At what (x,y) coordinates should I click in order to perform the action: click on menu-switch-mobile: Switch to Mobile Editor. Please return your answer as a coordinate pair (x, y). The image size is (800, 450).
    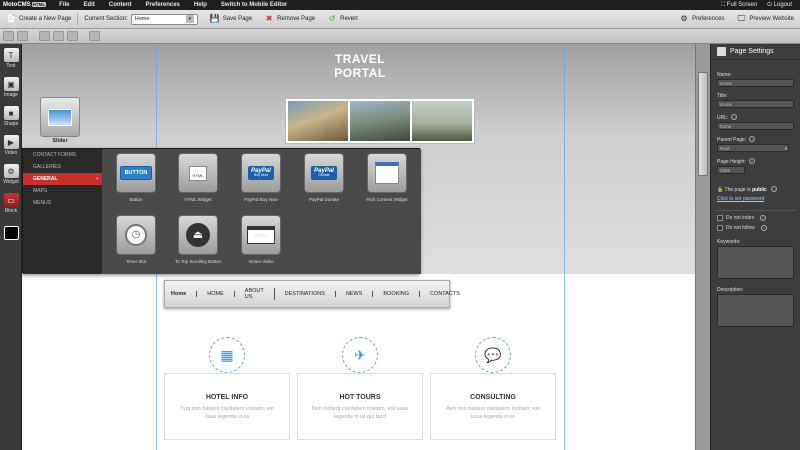
    Looking at the image, I should click on (254, 5).